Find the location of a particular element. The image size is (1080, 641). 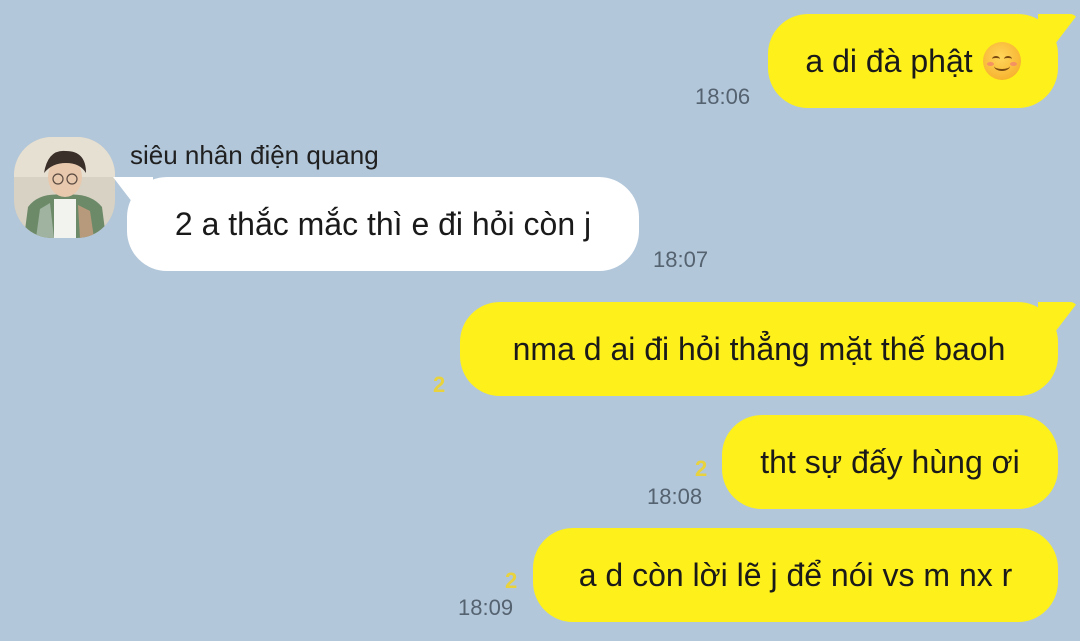

message-bubble-outgoing: nma d ai đi hỏi thẳng mặt thế baoh is located at coordinates (759, 349).